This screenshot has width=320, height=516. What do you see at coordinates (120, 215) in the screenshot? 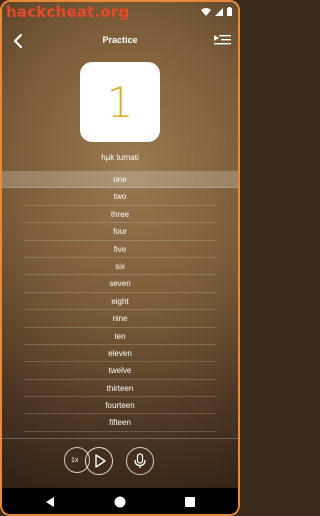
I see `word-list-item: three` at bounding box center [120, 215].